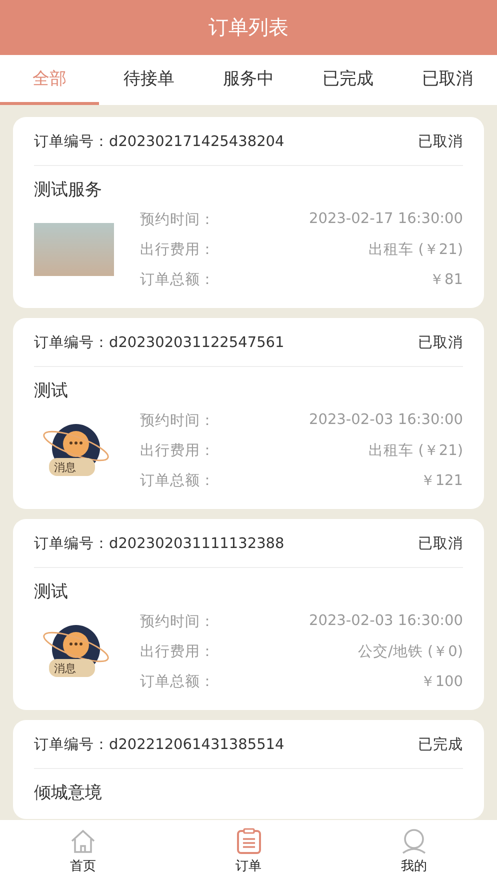 The image size is (497, 883). I want to click on clipboard-icon, so click(248, 841).